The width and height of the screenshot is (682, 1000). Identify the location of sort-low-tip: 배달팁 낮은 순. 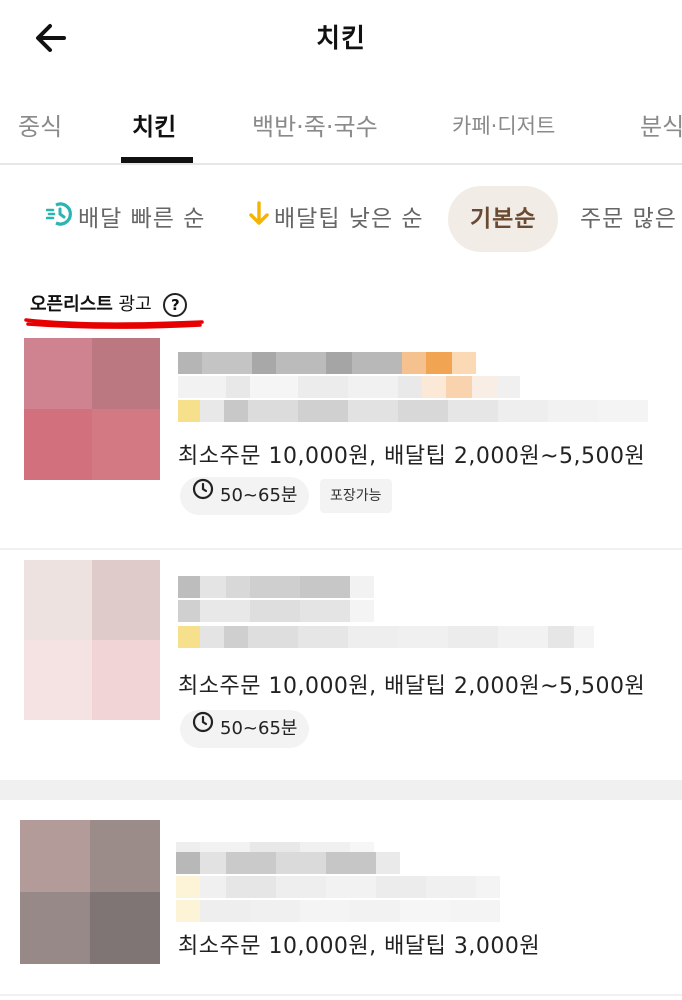
(336, 219).